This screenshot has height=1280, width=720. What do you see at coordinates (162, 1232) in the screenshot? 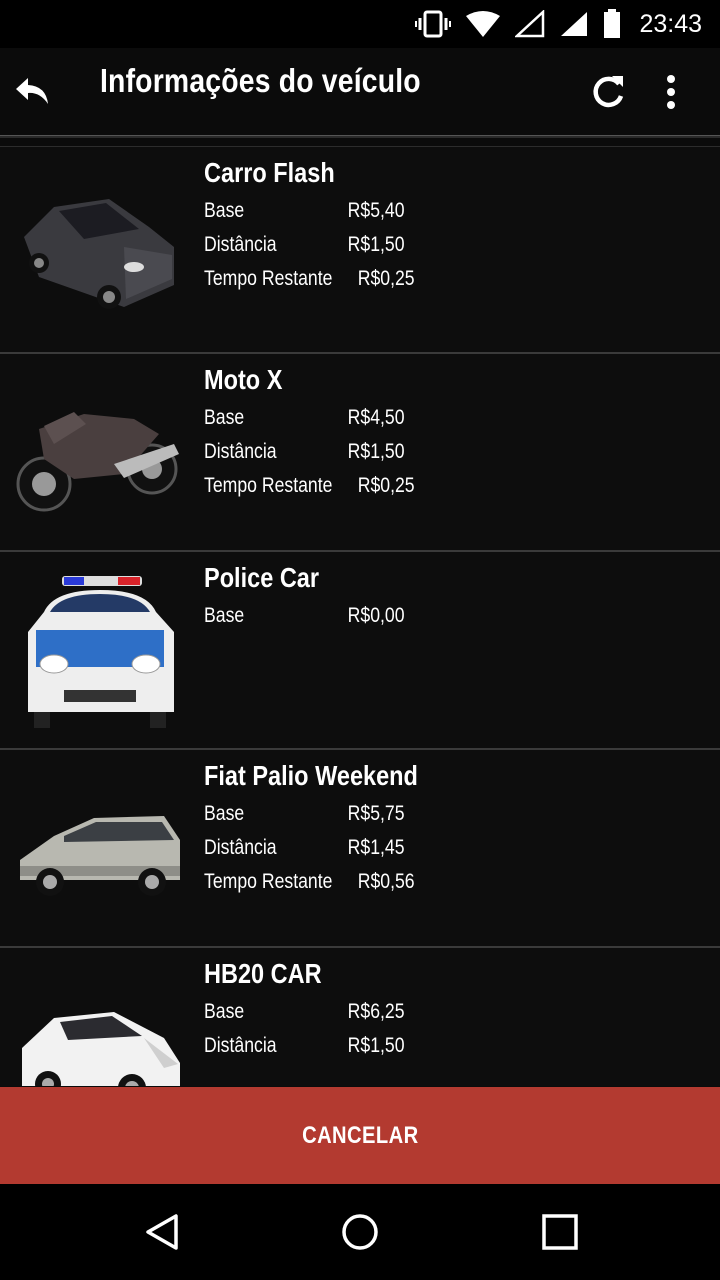
I see `back-triangle-icon` at bounding box center [162, 1232].